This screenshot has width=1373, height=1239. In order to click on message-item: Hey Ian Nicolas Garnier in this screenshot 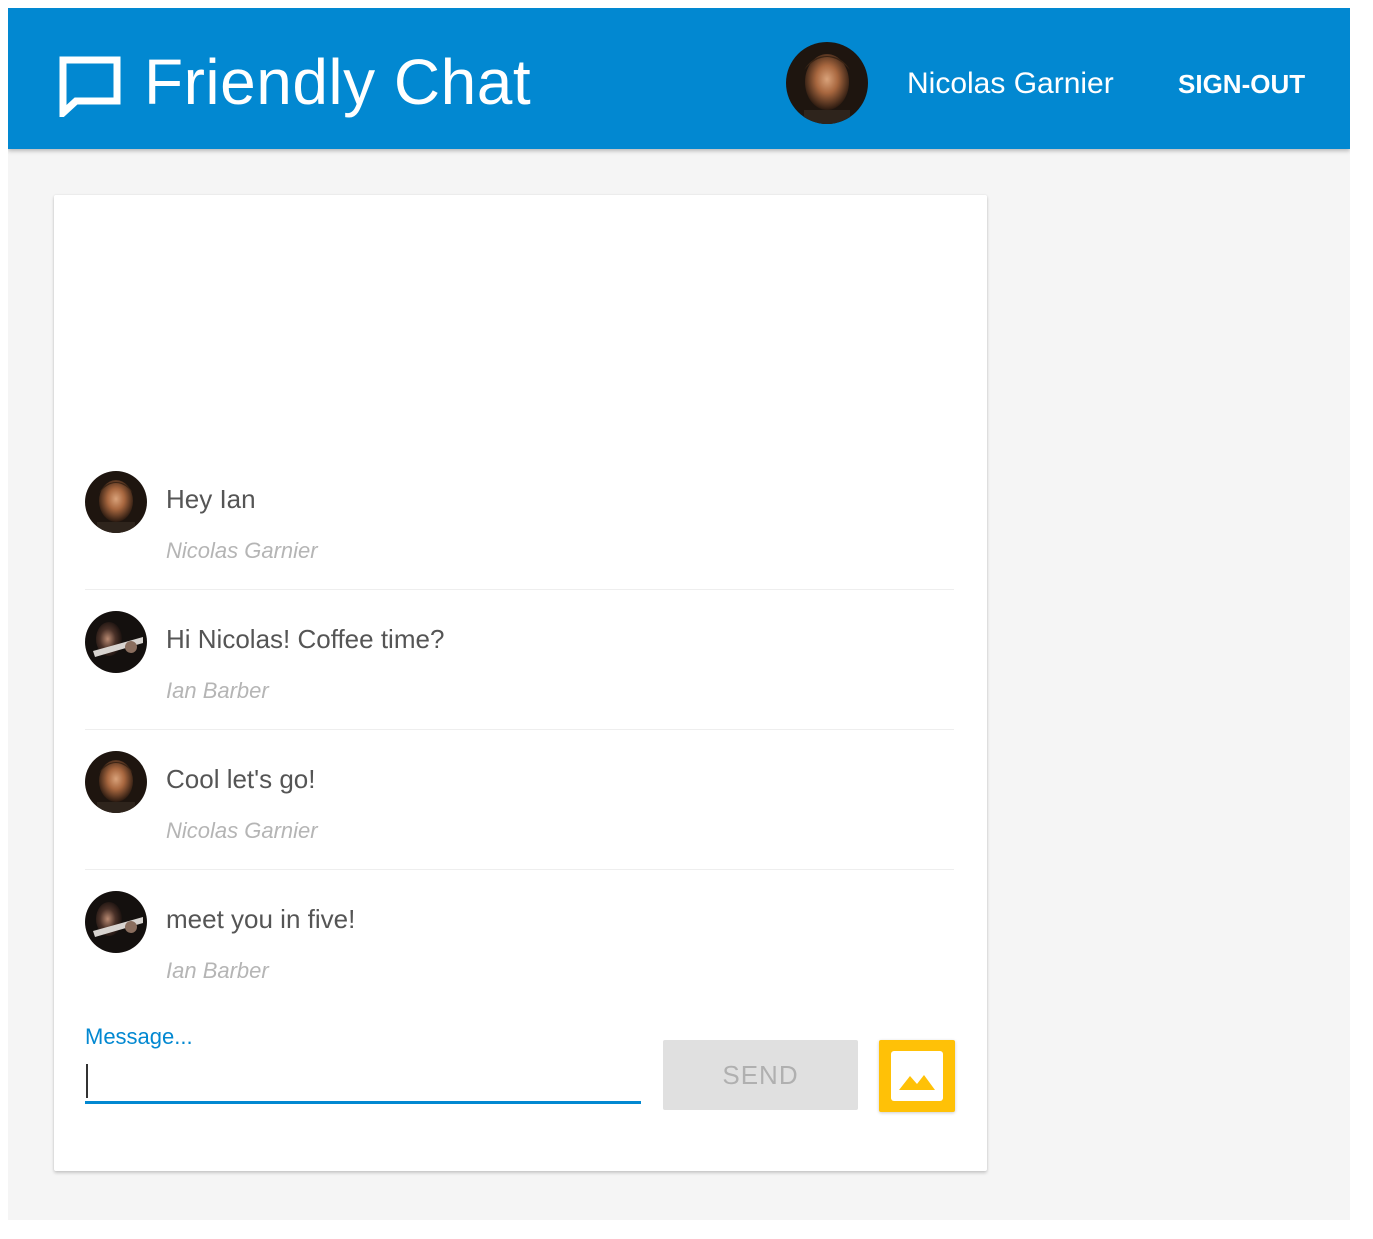, I will do `click(519, 541)`.